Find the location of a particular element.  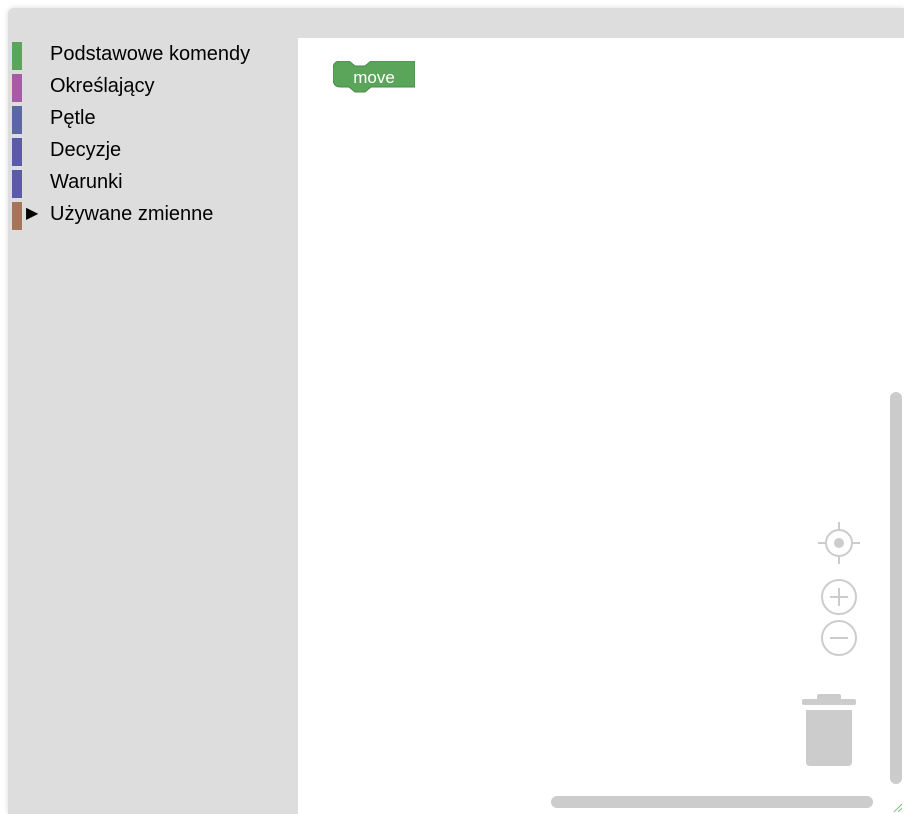

vertical-scrollbar is located at coordinates (896, 588).